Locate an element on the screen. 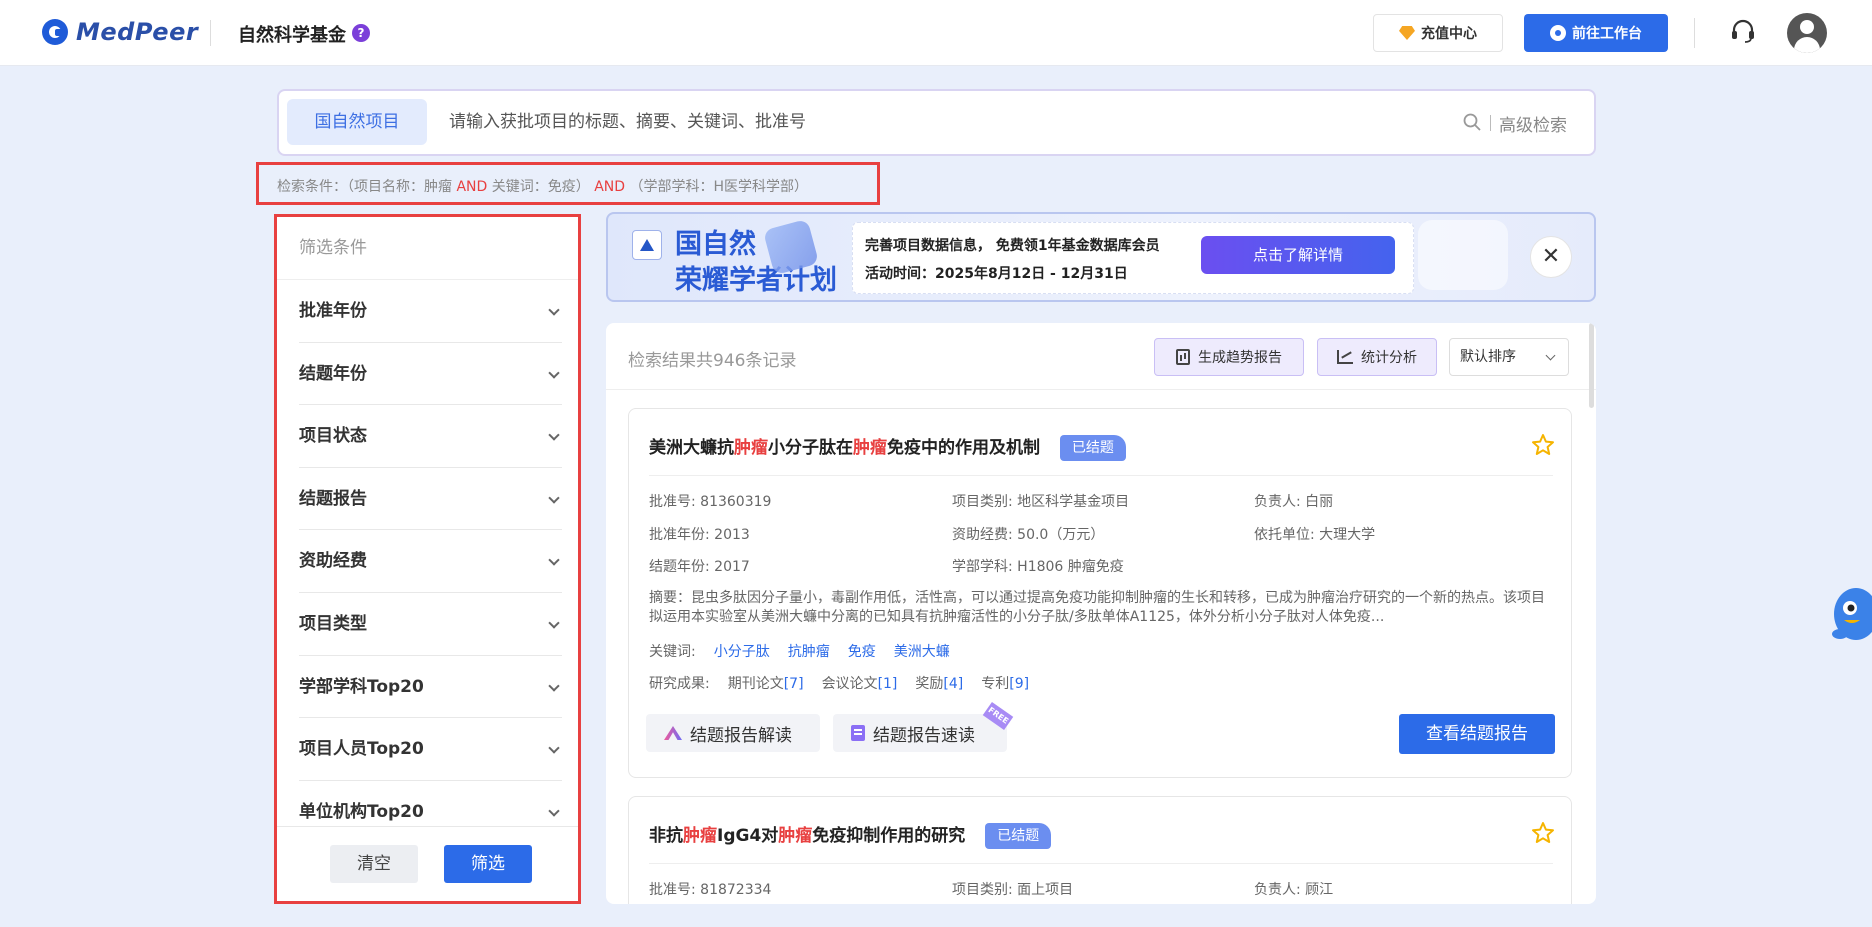 This screenshot has width=1872, height=927. filter-label: 项目类型 is located at coordinates (333, 623).